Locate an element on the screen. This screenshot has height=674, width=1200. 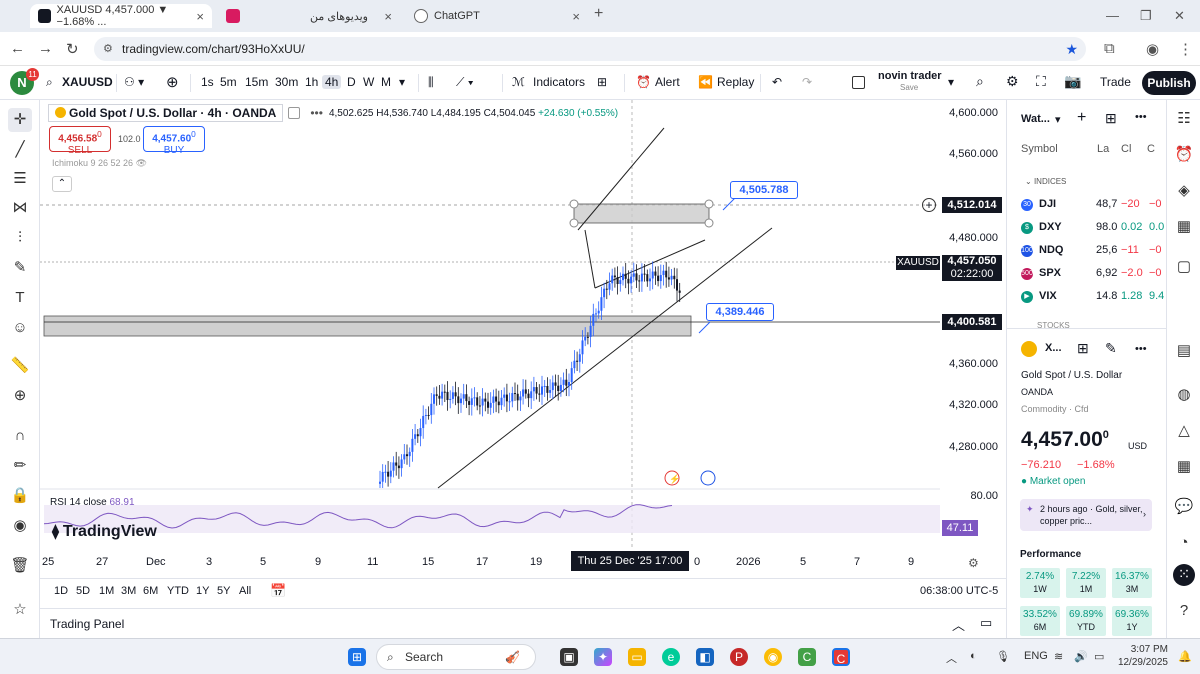
pattern-icon: ⋈ is located at coordinates (20, 208).